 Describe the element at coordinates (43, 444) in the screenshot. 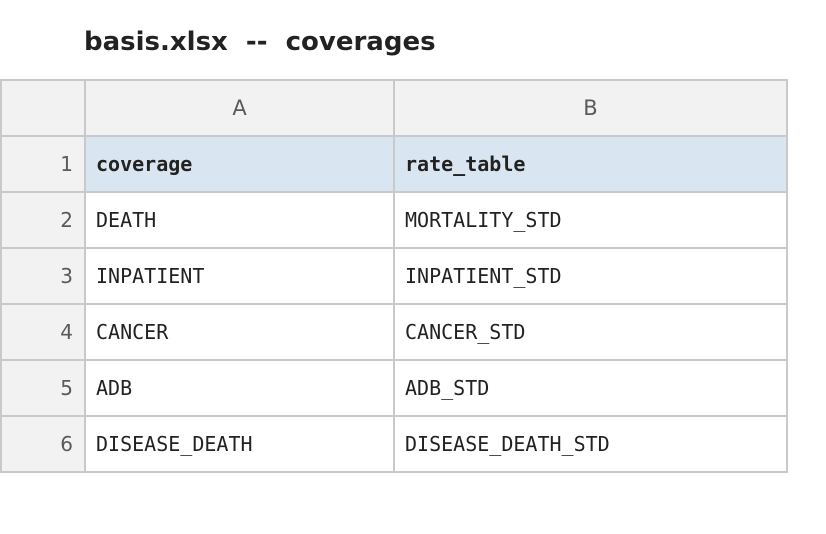

I see `row-header: 6` at that location.